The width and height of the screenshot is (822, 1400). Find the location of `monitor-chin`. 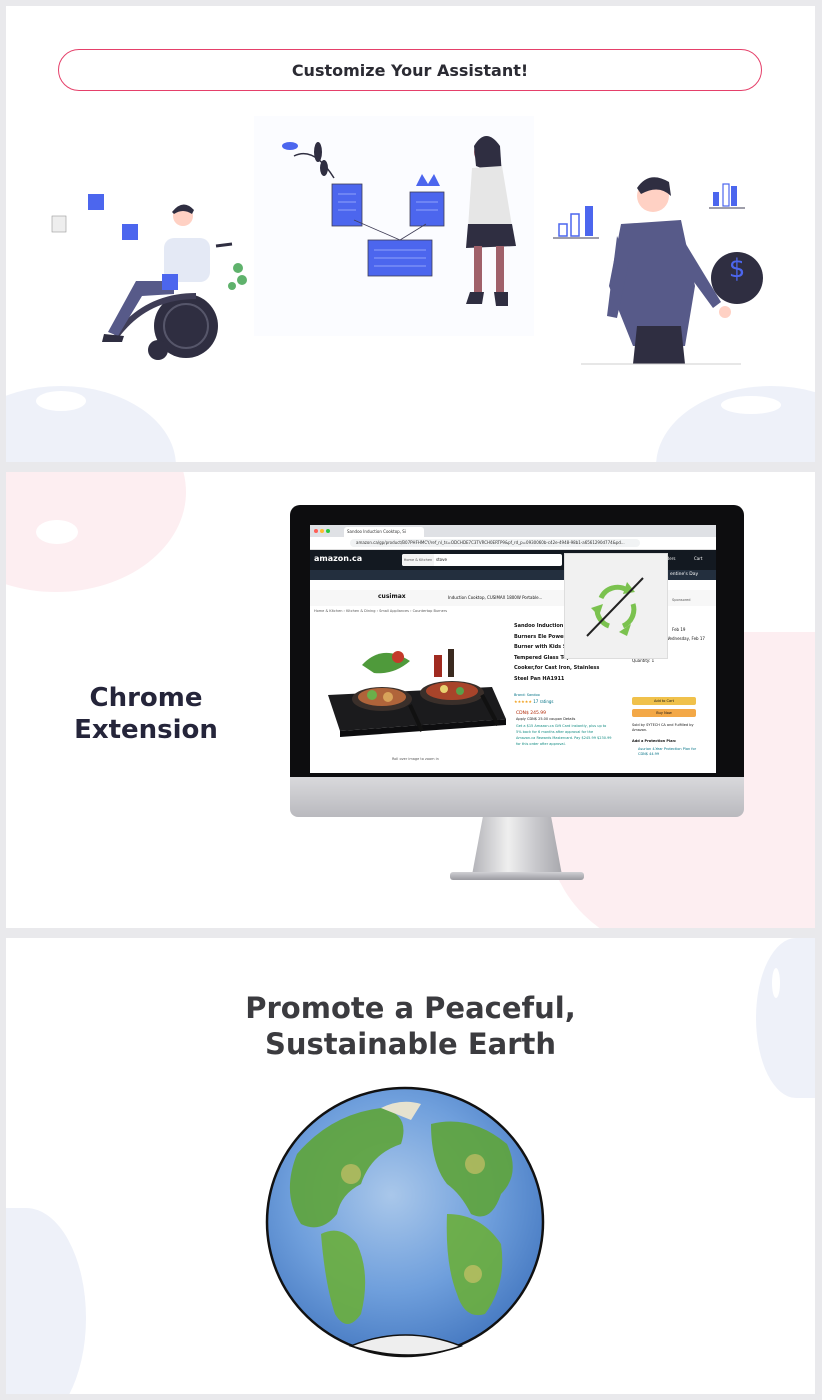

monitor-chin is located at coordinates (517, 797).